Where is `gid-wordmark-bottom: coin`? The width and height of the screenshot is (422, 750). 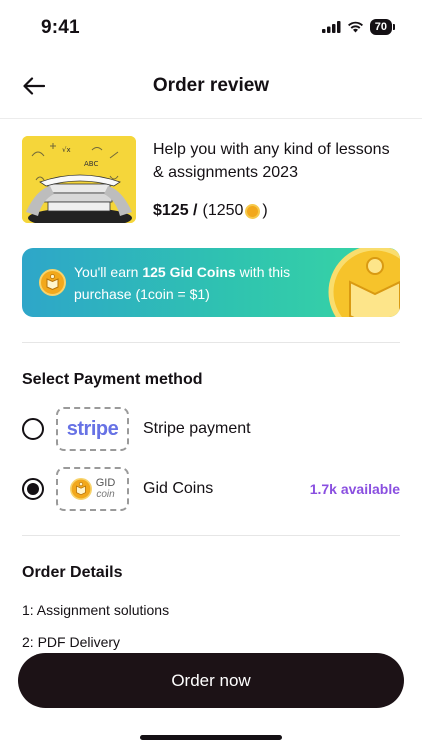 gid-wordmark-bottom: coin is located at coordinates (105, 494).